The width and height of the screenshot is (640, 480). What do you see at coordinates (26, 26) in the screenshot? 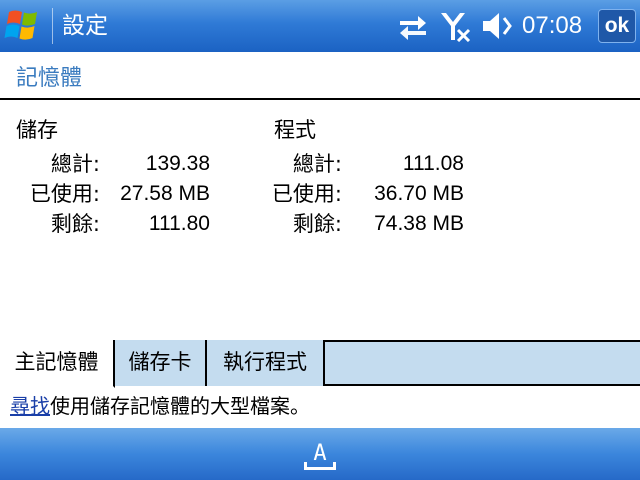
I see `windows-start-icon` at bounding box center [26, 26].